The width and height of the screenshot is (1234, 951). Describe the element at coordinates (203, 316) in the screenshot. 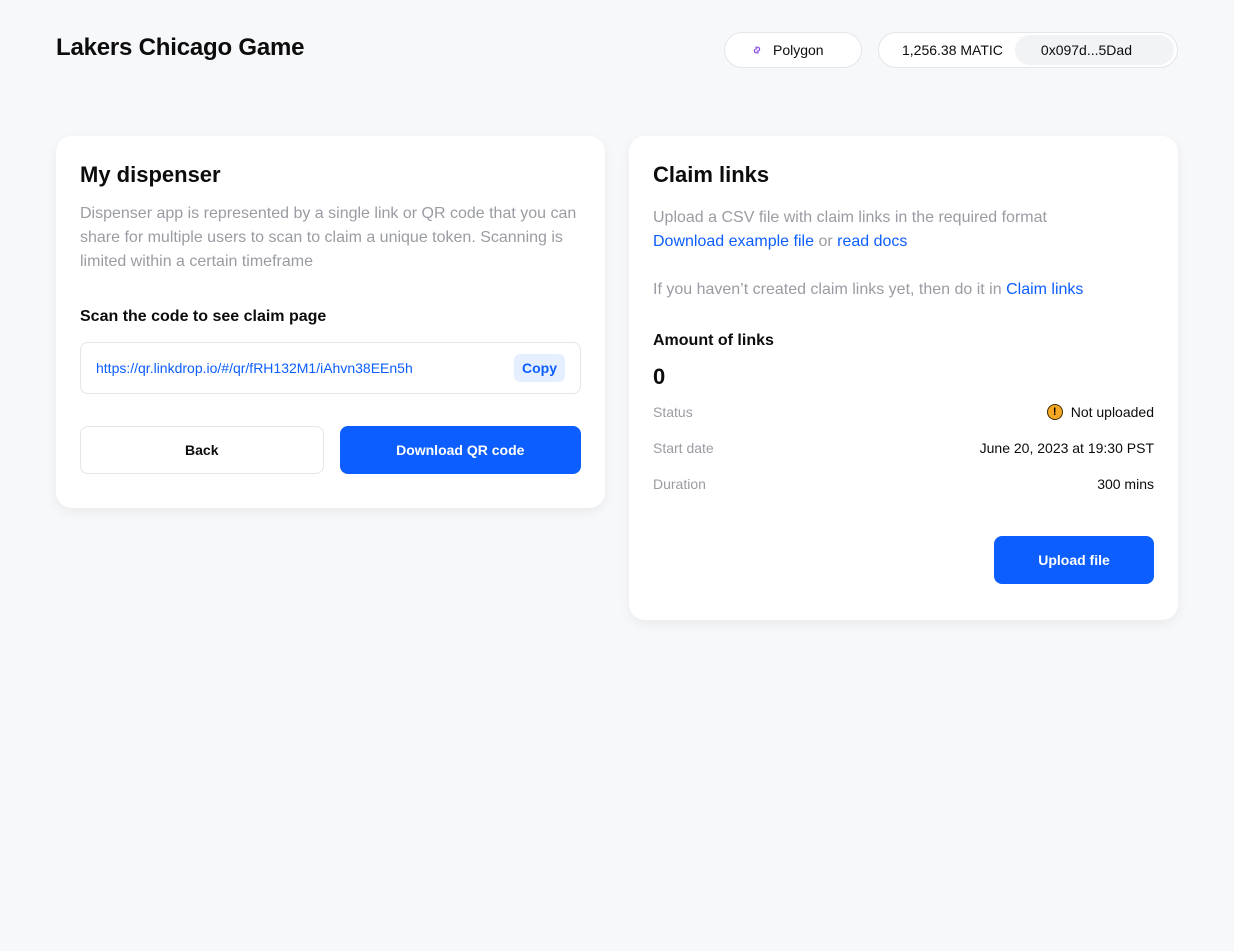

I see `scan-label: Scan the code to see claim page` at that location.